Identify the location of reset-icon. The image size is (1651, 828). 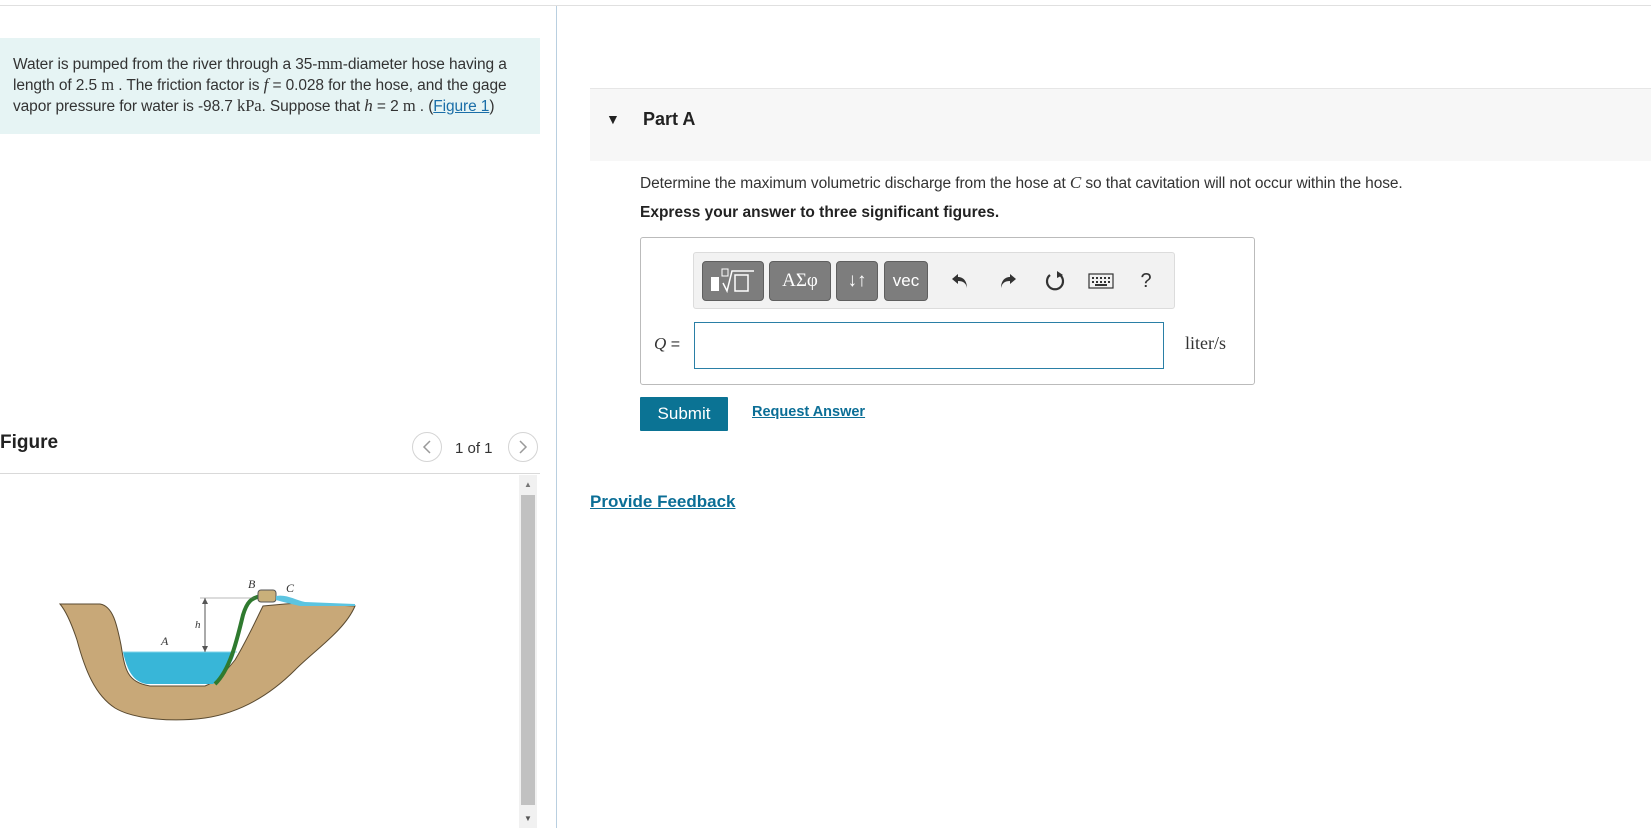
(1055, 281).